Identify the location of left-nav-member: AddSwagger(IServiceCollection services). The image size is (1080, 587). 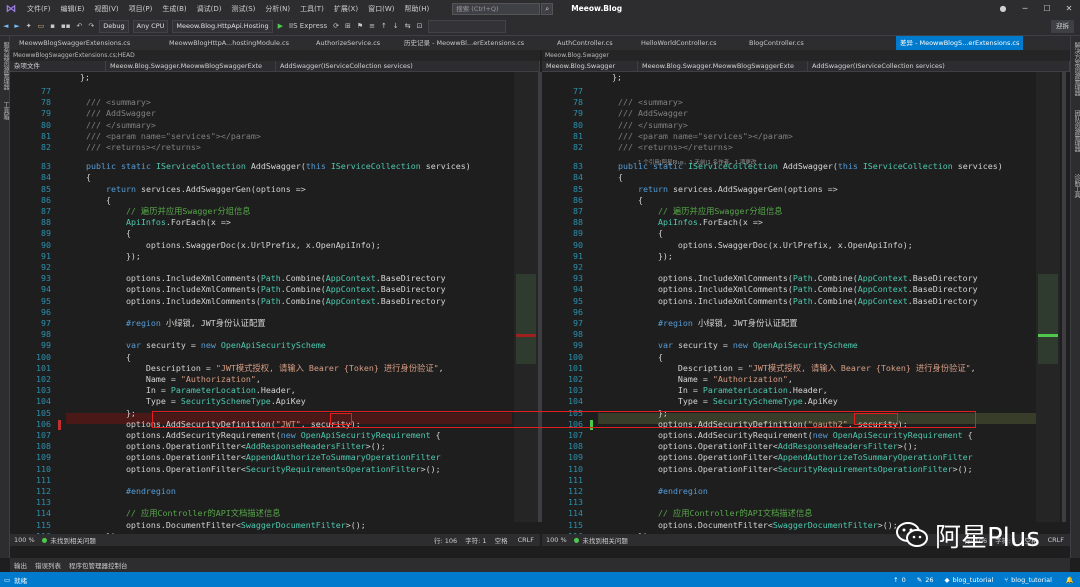
(408, 66).